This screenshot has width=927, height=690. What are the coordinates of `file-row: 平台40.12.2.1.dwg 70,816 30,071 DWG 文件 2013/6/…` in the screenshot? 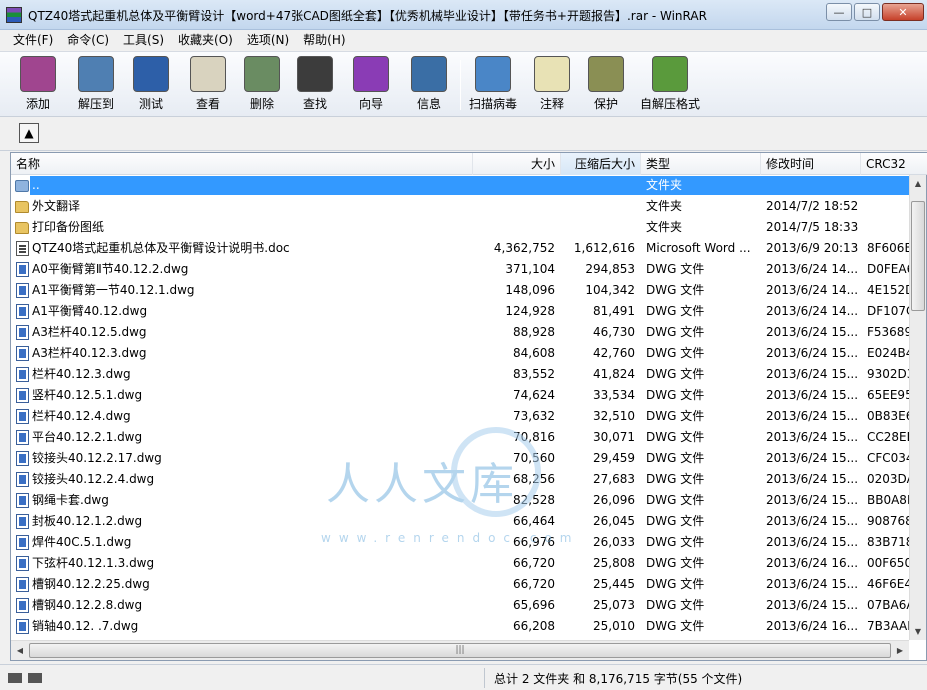 It's located at (460, 437).